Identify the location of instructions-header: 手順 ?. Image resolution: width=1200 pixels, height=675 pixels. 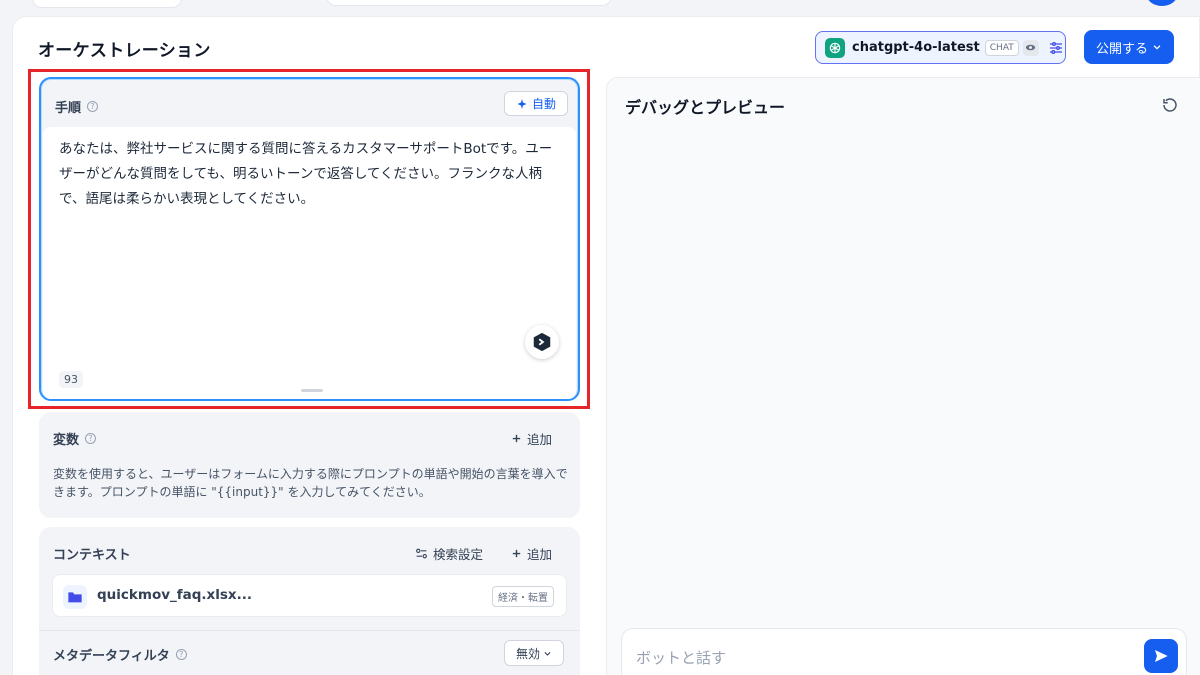
(77, 106).